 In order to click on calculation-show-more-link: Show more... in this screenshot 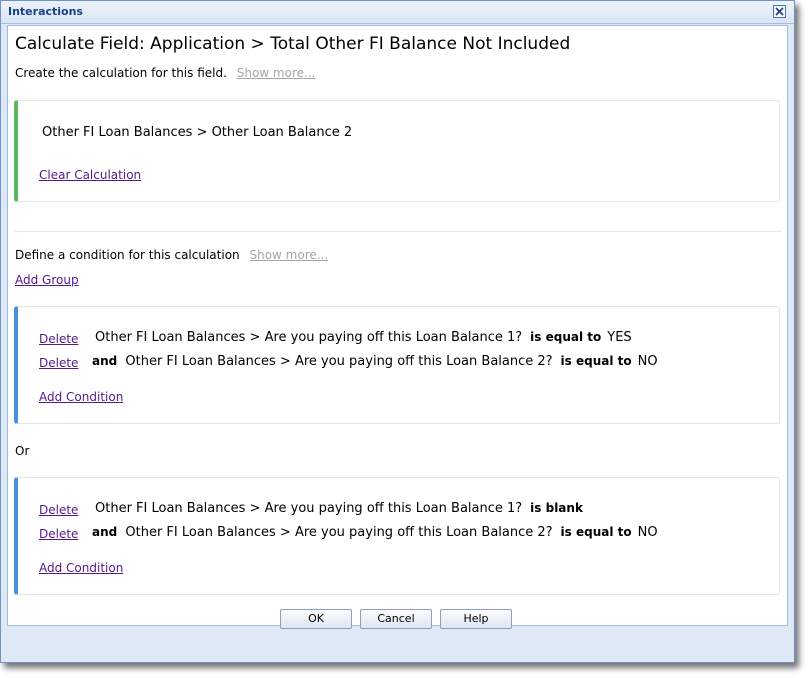, I will do `click(276, 73)`.